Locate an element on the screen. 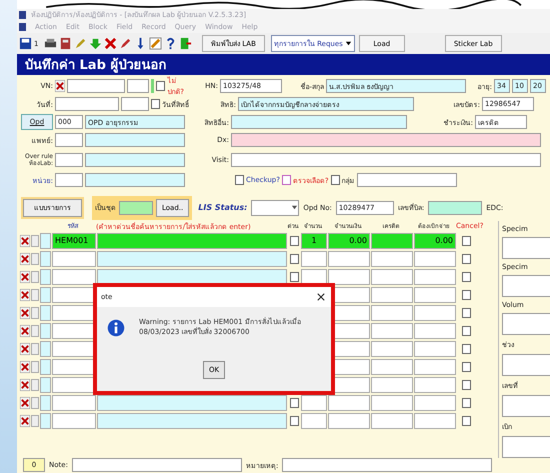 The height and width of the screenshot is (473, 550). vn-field is located at coordinates (96, 86).